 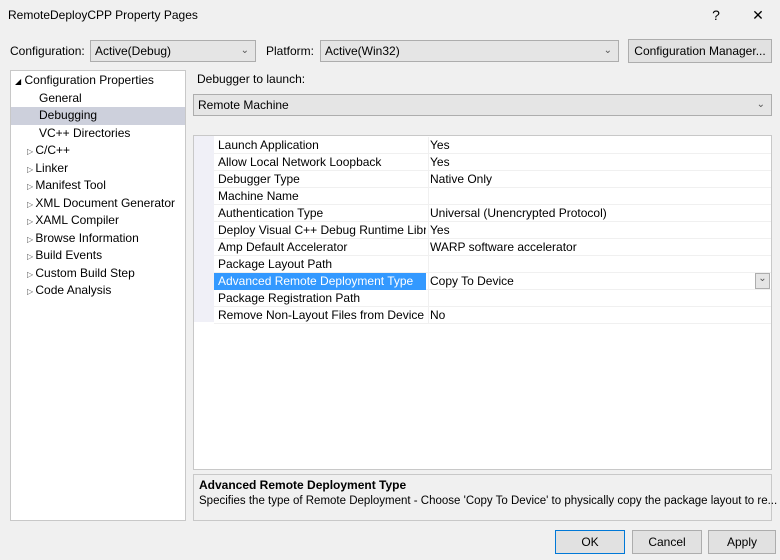 I want to click on tree-item: ▷ Custom Build Step, so click(x=98, y=274).